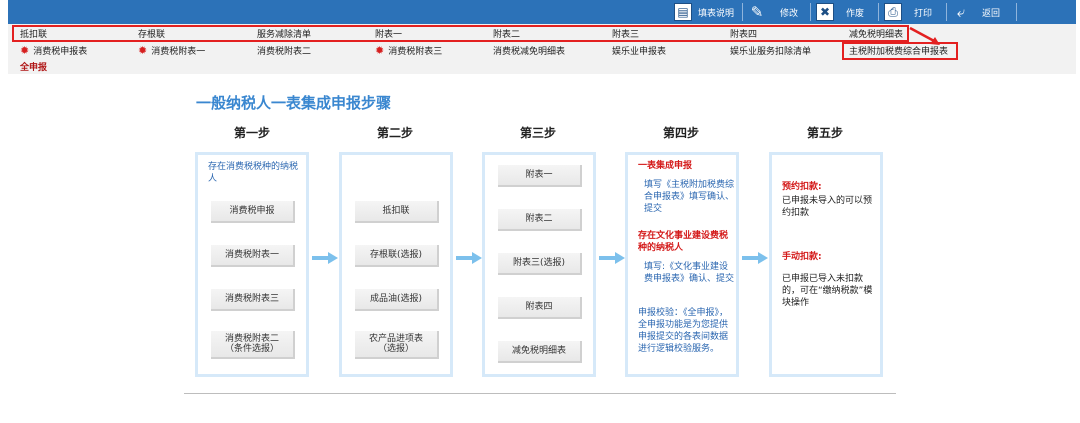 Image resolution: width=1080 pixels, height=423 pixels. I want to click on step-3-column: 附表一 附表二 附表三(选报) 附表四 减免税明细表, so click(539, 264).